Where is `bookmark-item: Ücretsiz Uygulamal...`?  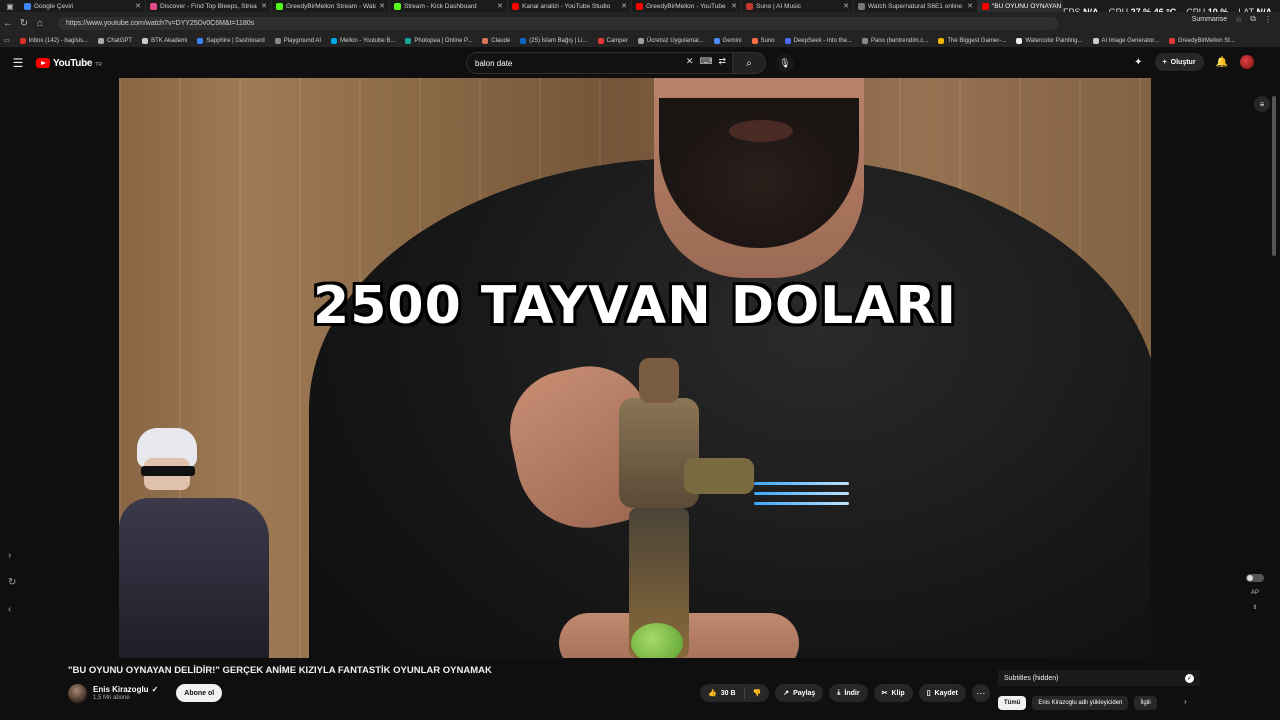 bookmark-item: Ücretsiz Uygulamal... is located at coordinates (670, 40).